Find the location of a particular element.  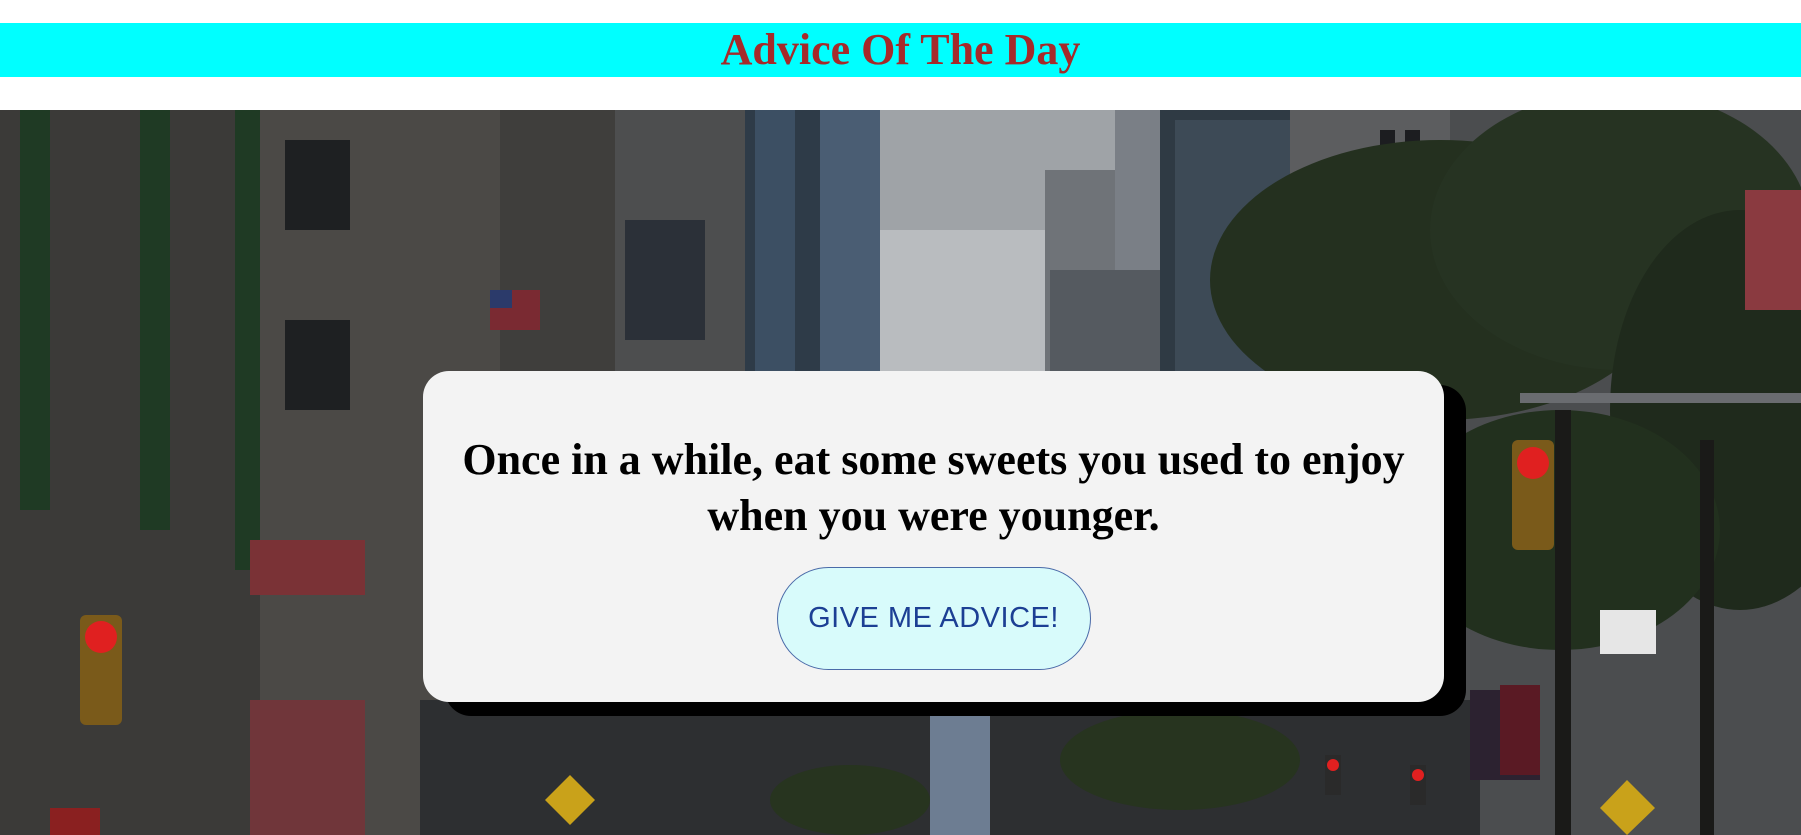

page-title: Advice Of The Day is located at coordinates (900, 49).